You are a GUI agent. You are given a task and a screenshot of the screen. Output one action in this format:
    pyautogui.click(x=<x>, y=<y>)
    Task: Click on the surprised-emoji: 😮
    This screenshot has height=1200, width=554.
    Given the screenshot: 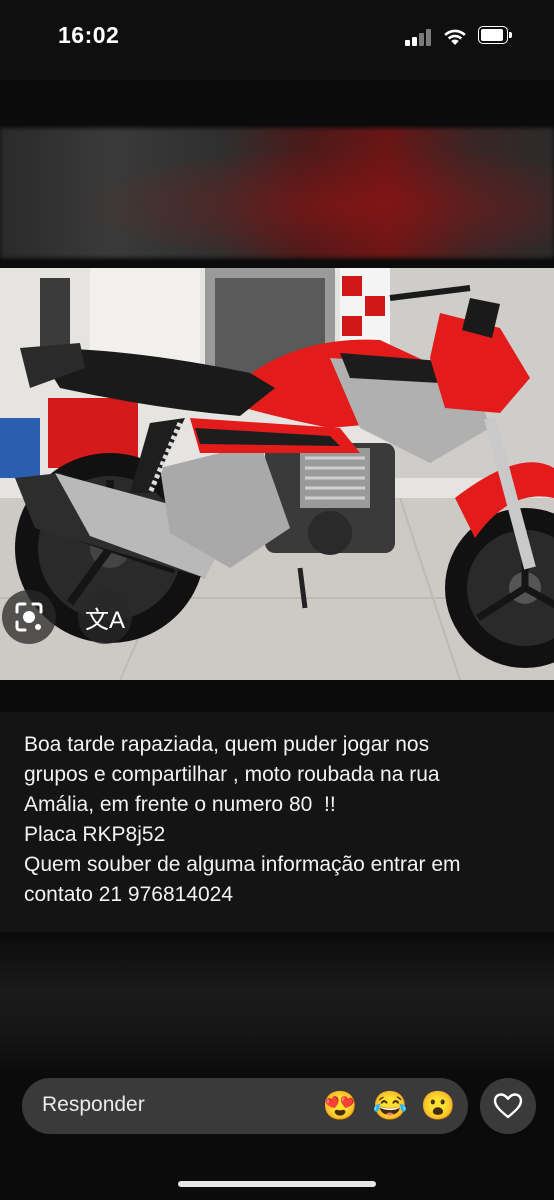 What is the action you would take?
    pyautogui.click(x=438, y=1106)
    